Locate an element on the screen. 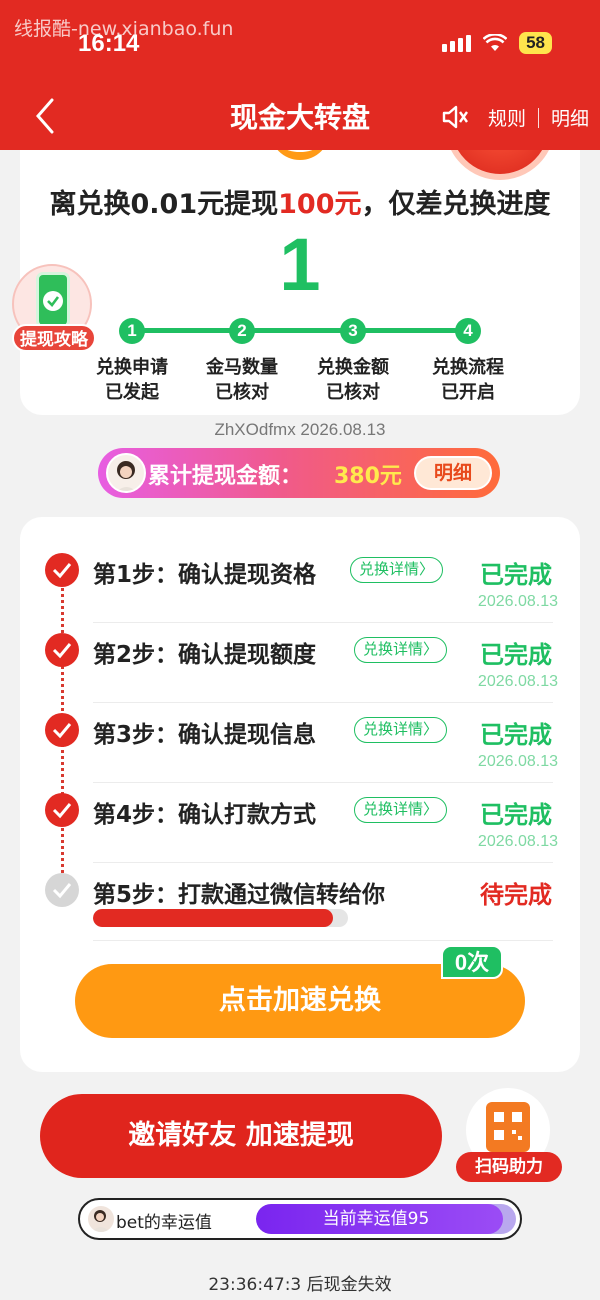 This screenshot has width=600, height=1300. luck-meter: 当前幸运值95 is located at coordinates (386, 1219).